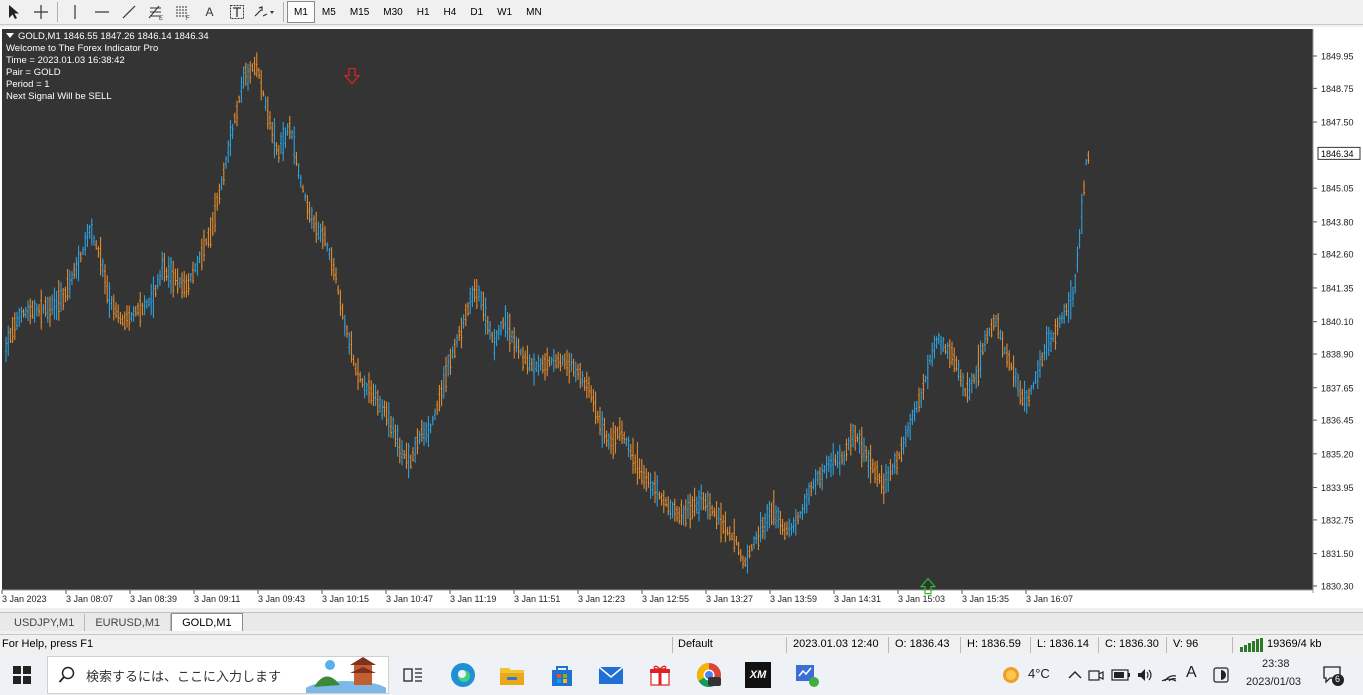  Describe the element at coordinates (1096, 675) in the screenshot. I see `meet-now-icon` at that location.